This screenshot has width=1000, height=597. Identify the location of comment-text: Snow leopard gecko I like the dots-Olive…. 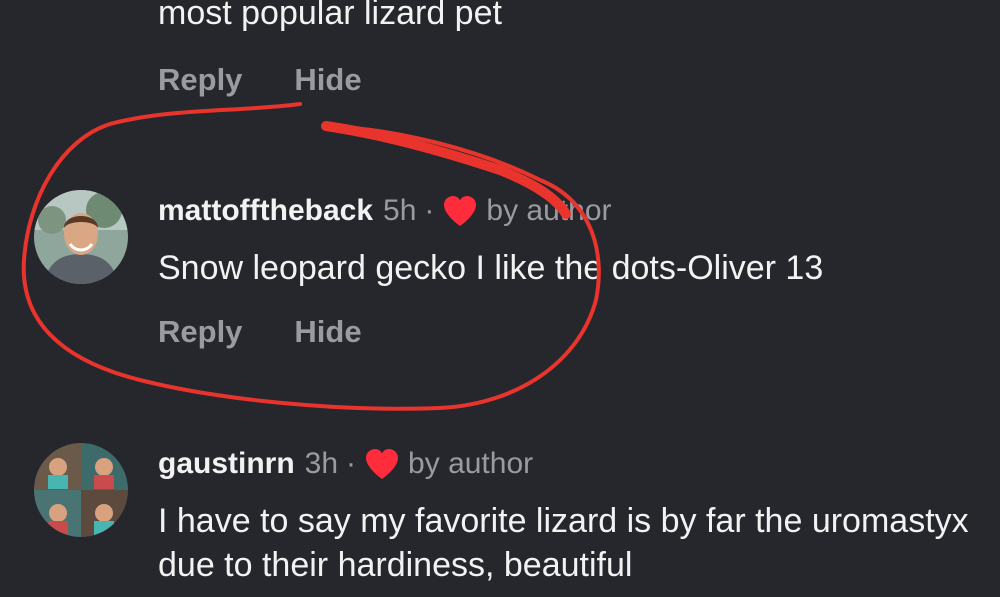
(491, 268).